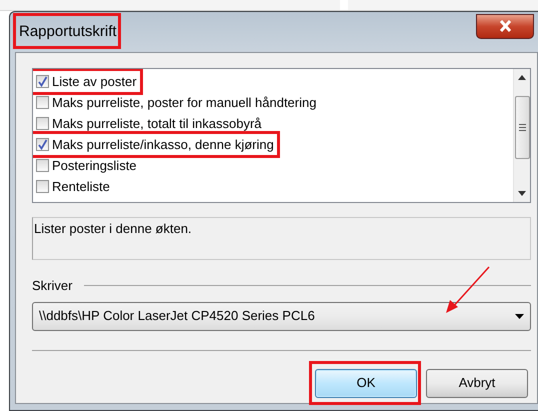 The width and height of the screenshot is (538, 411). What do you see at coordinates (113, 228) in the screenshot?
I see `description-text: Lister poster i denne økten.` at bounding box center [113, 228].